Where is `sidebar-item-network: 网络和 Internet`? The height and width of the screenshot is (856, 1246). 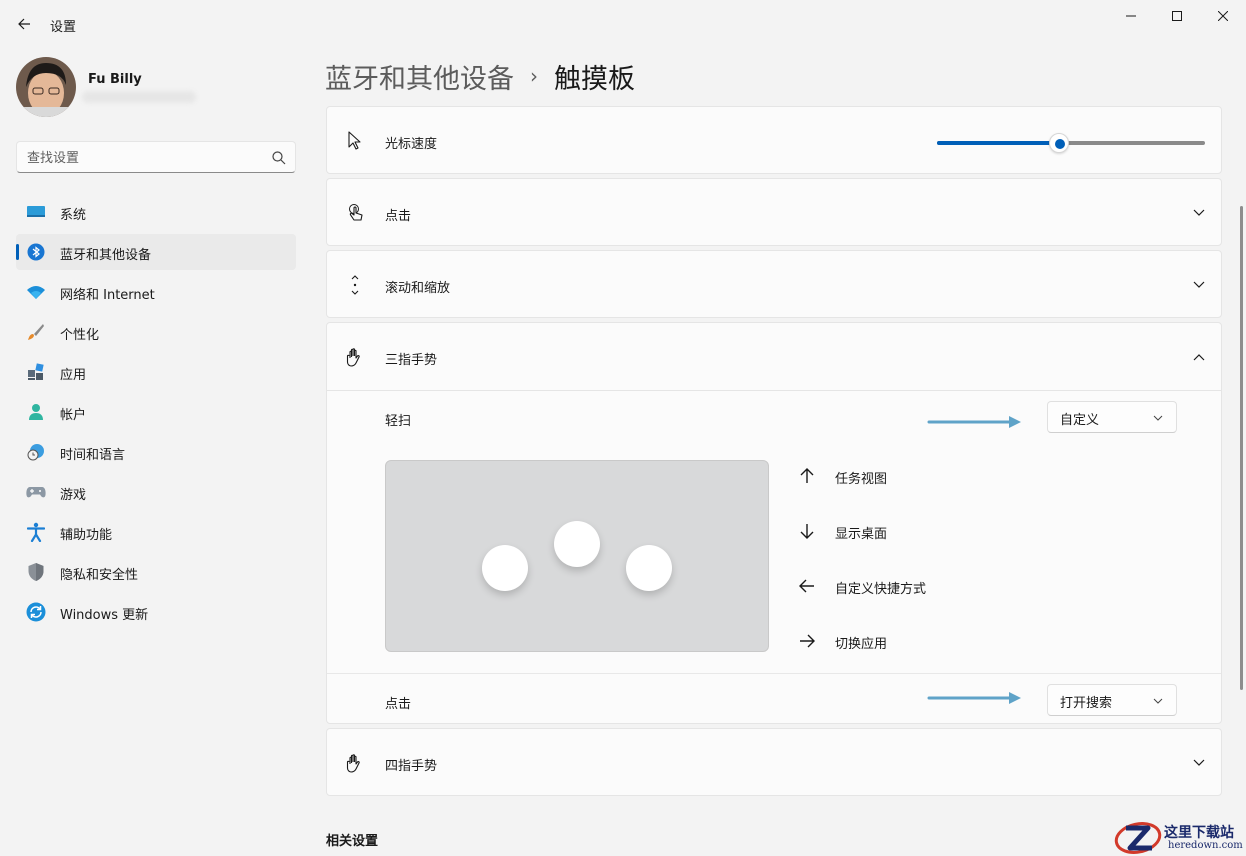 sidebar-item-network: 网络和 Internet is located at coordinates (156, 292).